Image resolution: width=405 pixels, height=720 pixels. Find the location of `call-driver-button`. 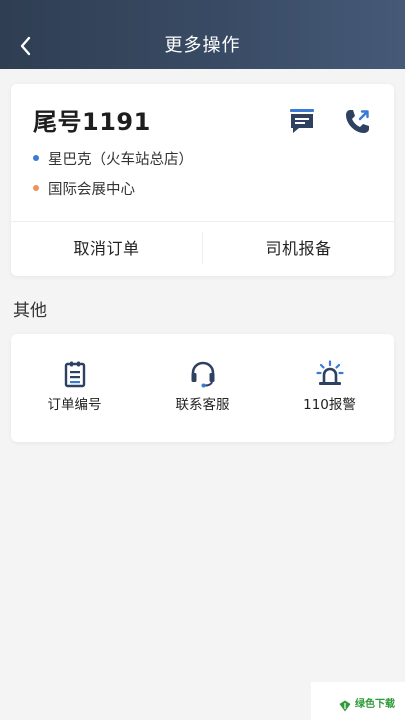

call-driver-button is located at coordinates (357, 122).